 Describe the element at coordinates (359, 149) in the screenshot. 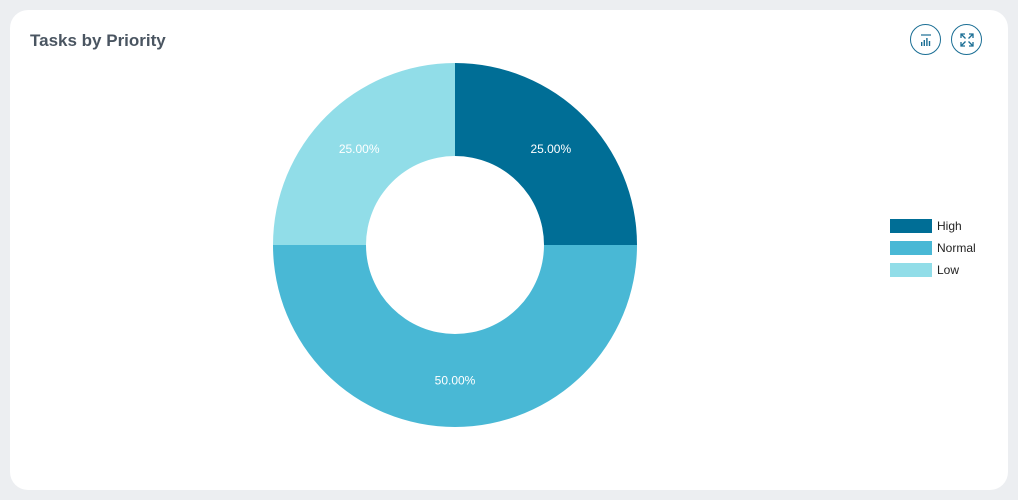

I see `slice-label-low: 25.00%` at that location.